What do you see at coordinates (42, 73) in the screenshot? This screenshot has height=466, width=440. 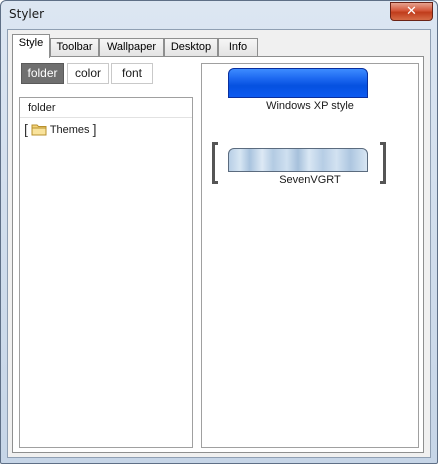 I see `subtab-folder: folder` at bounding box center [42, 73].